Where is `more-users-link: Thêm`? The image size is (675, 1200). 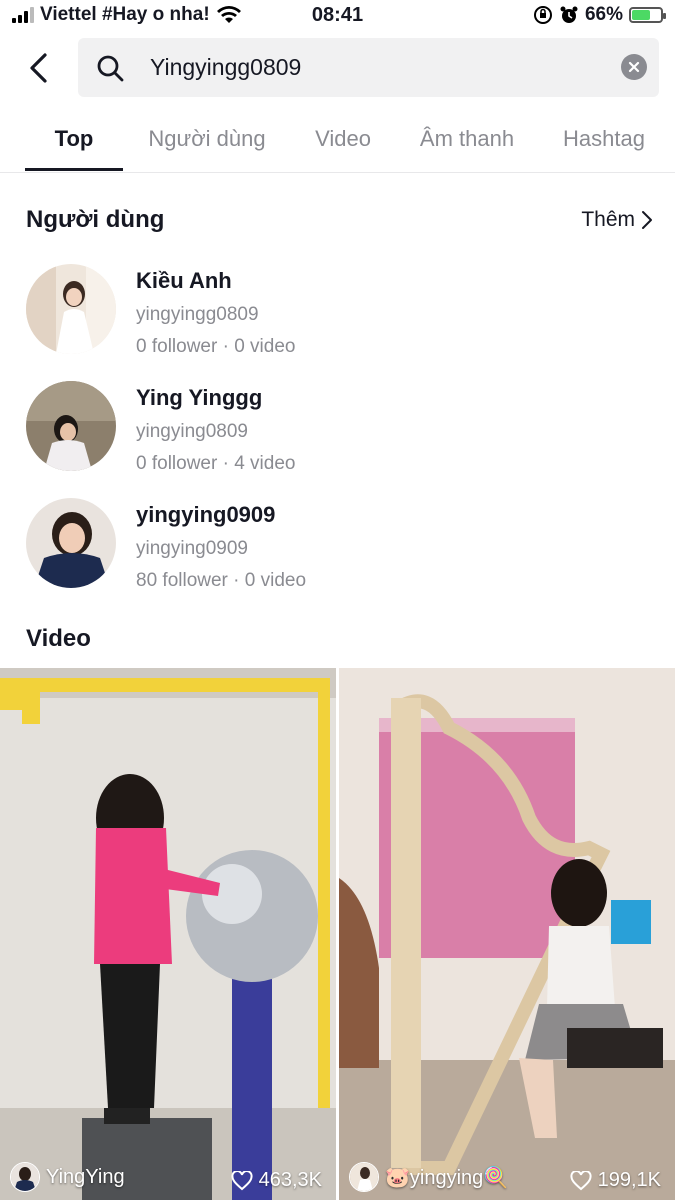
more-users-link: Thêm is located at coordinates (617, 220).